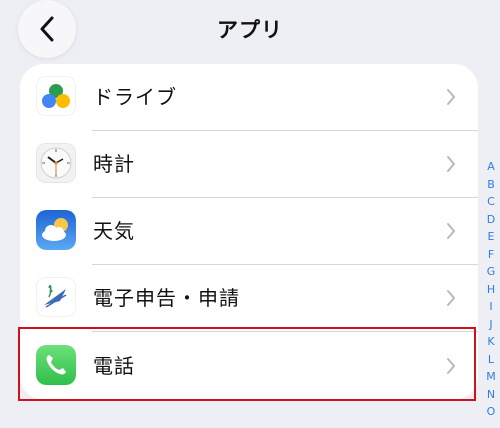  I want to click on app-row-weather: 天気, so click(249, 231).